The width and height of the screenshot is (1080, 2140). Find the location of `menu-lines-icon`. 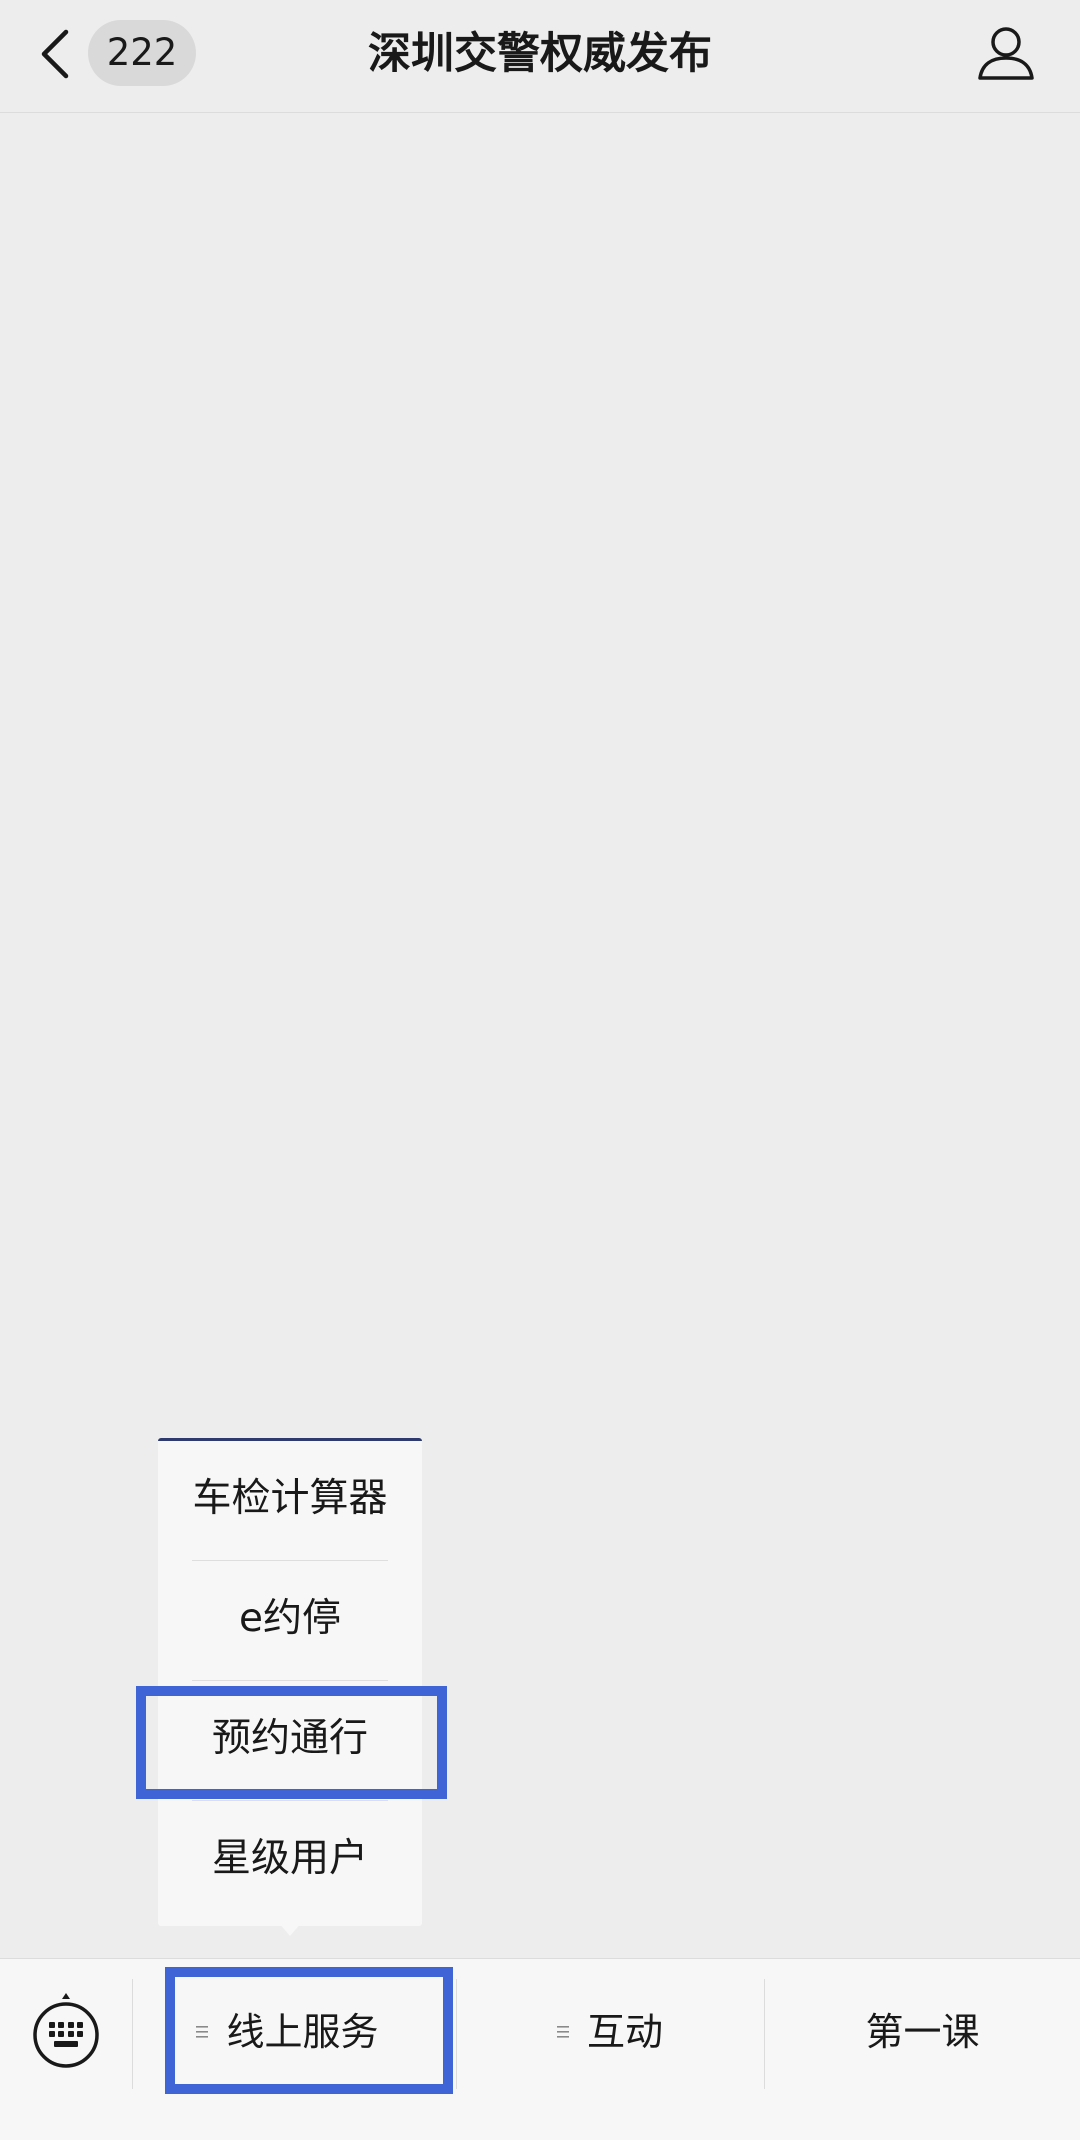

menu-lines-icon is located at coordinates (562, 2032).